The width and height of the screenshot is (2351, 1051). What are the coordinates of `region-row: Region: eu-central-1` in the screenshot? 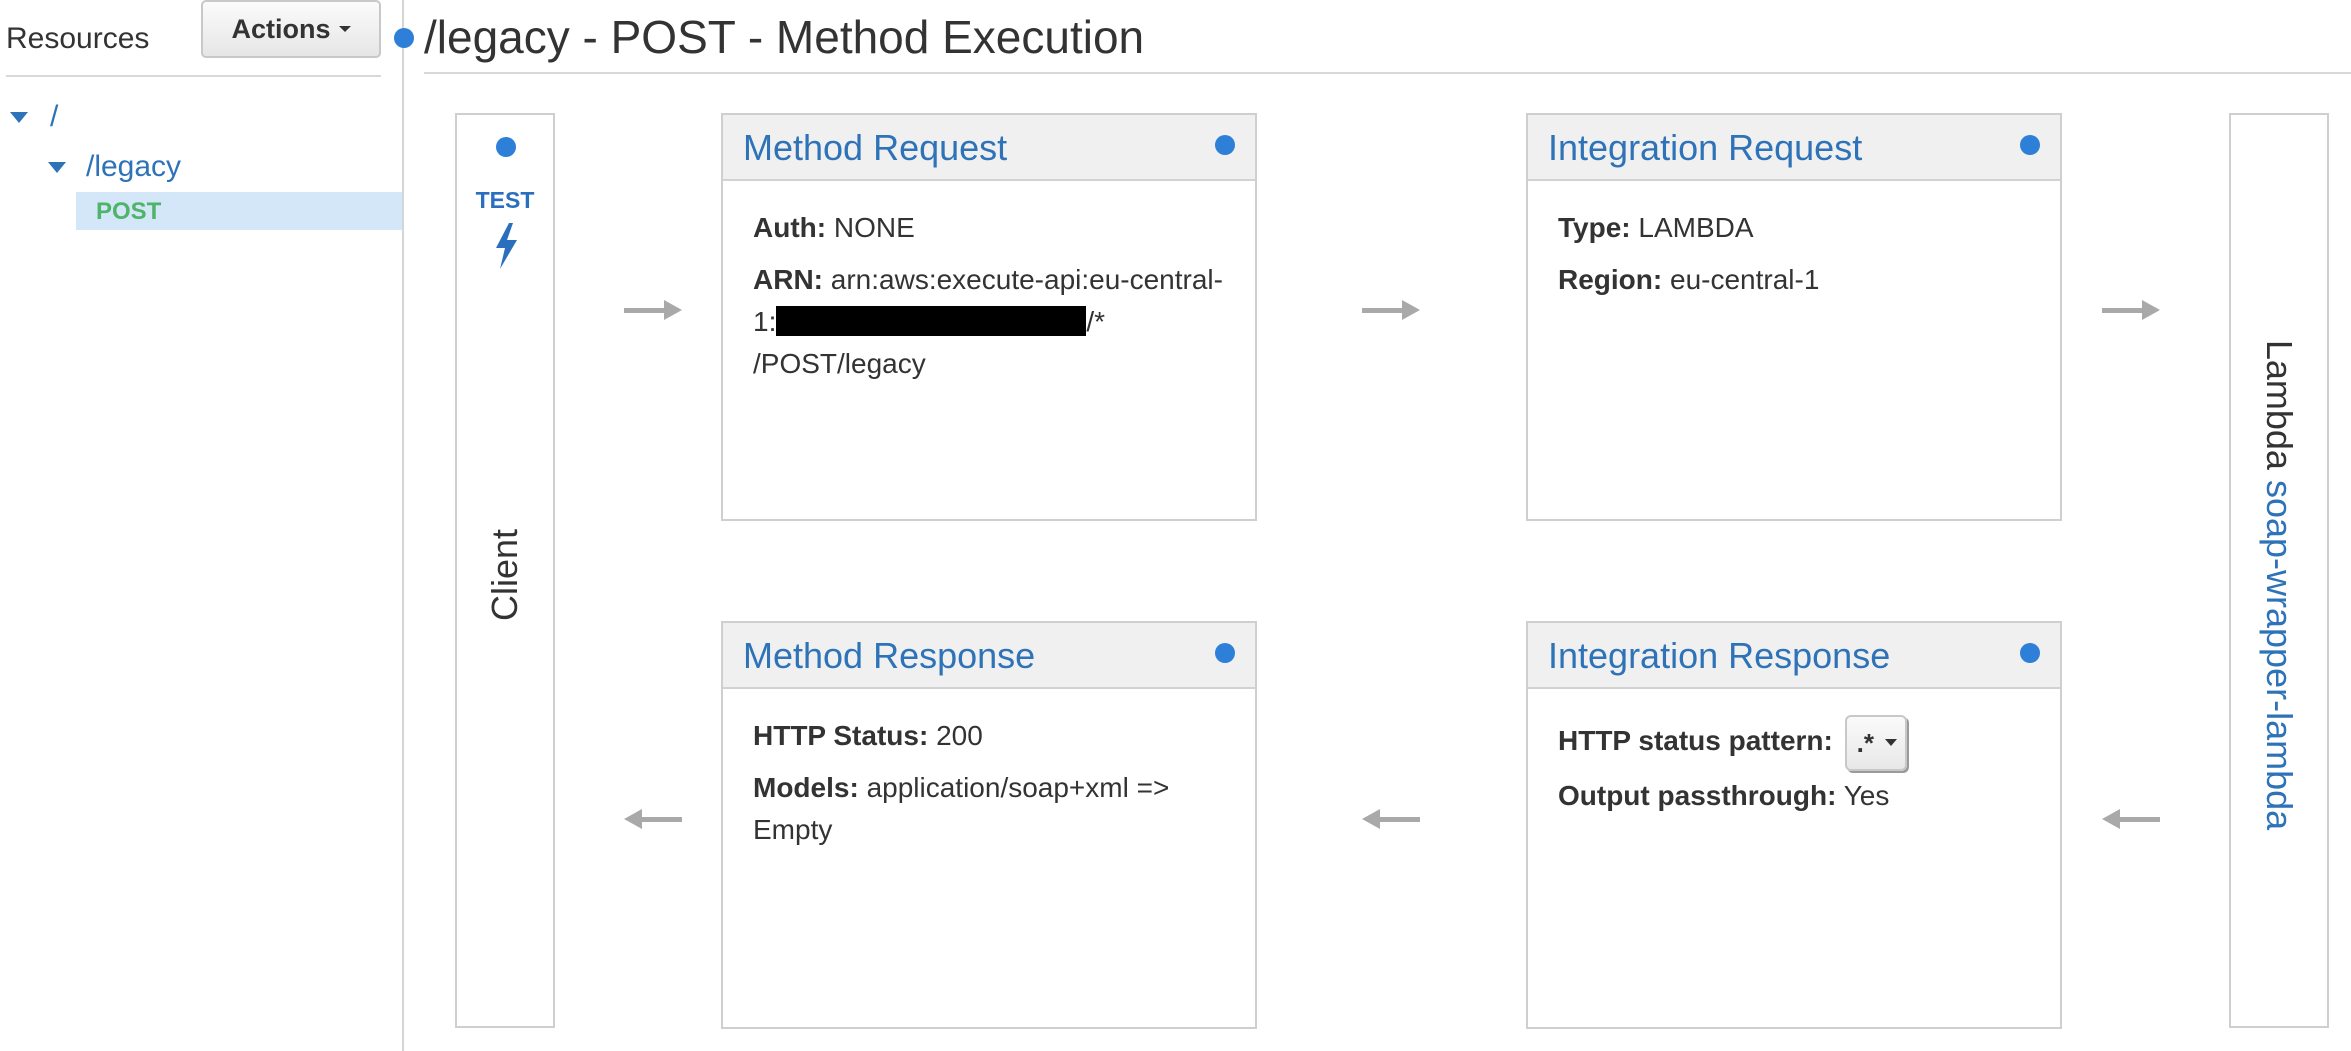 It's located at (1794, 280).